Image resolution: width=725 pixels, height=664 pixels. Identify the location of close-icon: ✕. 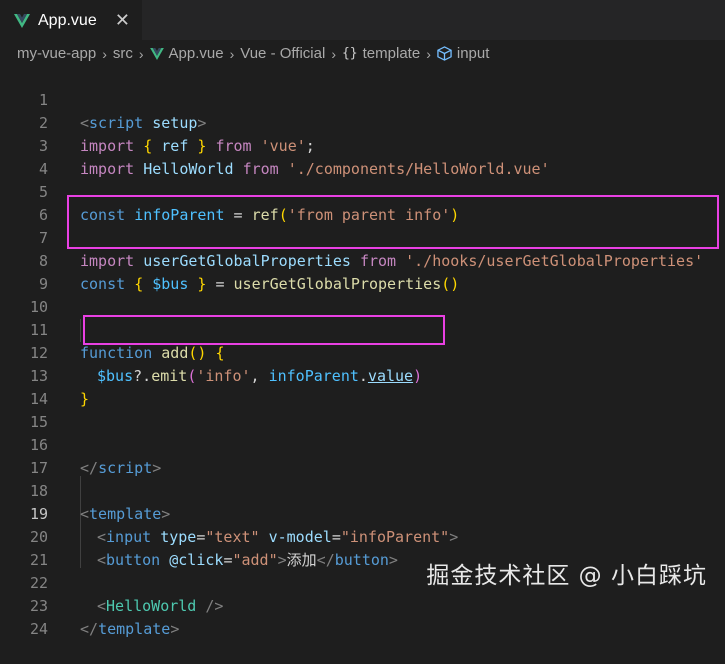
(122, 20).